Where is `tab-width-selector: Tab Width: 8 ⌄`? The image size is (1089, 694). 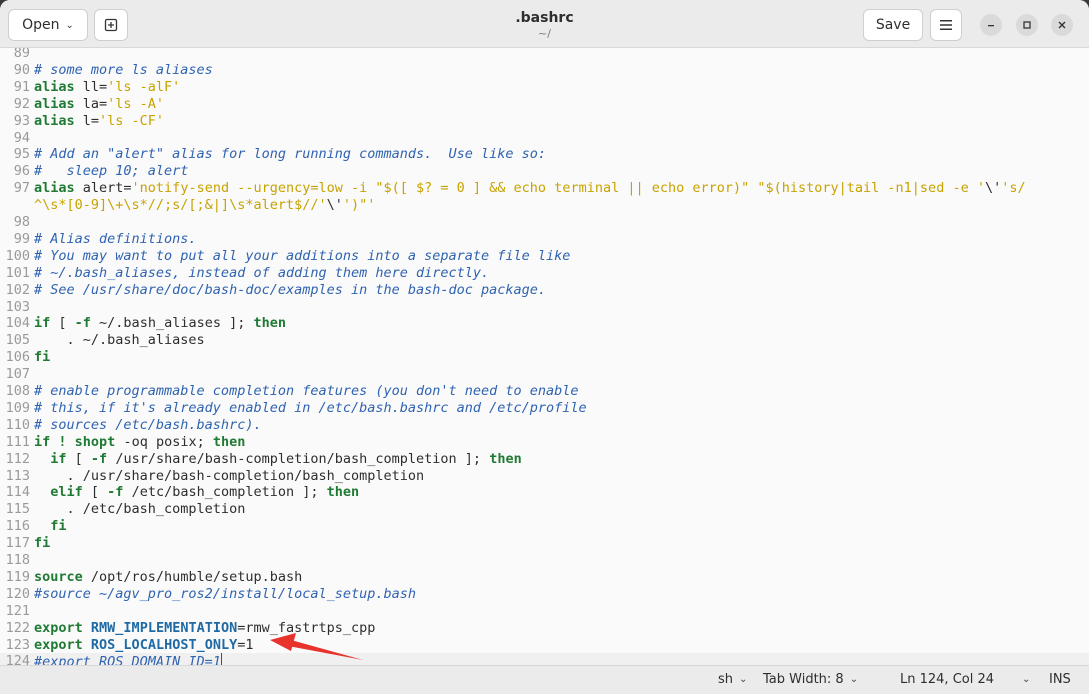 tab-width-selector: Tab Width: 8 ⌄ is located at coordinates (810, 679).